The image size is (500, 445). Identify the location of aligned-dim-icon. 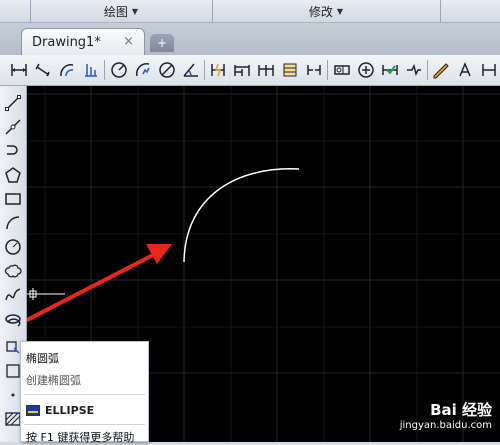
(43, 70).